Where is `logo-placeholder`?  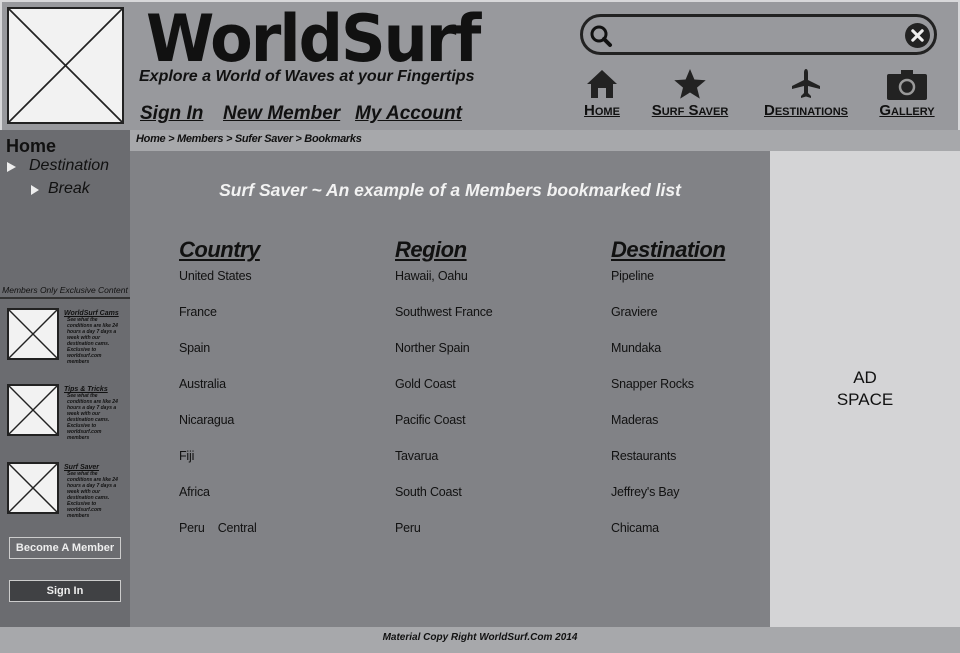
logo-placeholder is located at coordinates (65, 65).